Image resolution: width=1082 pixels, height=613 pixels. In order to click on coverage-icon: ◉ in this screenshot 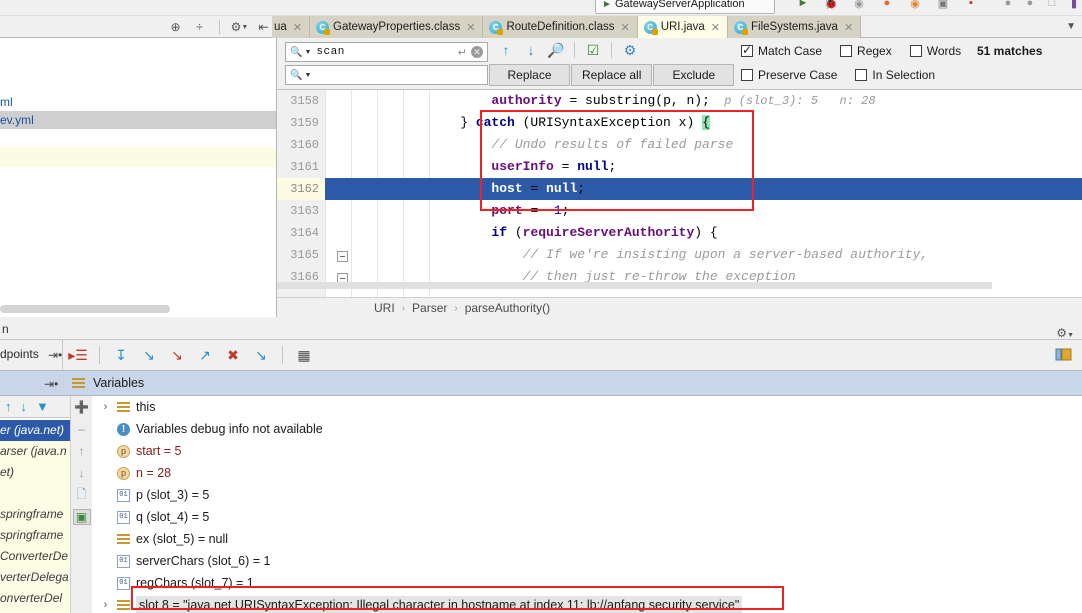, I will do `click(859, 5)`.